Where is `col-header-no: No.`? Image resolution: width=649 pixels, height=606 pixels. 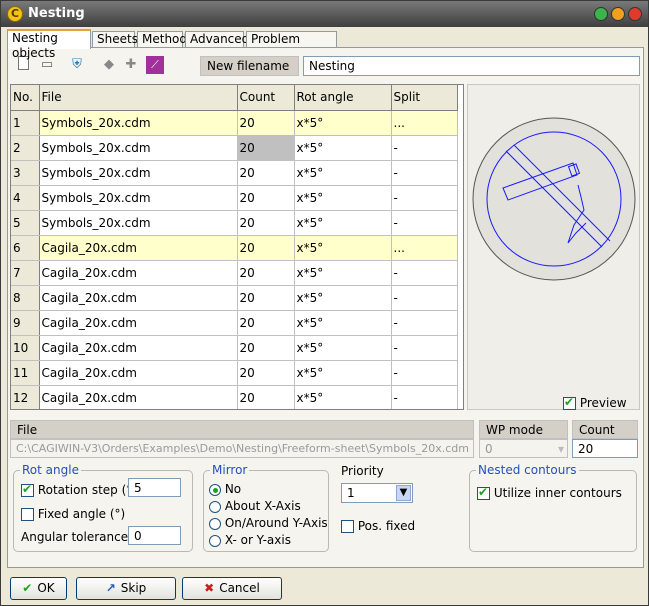
col-header-no: No. is located at coordinates (25, 98).